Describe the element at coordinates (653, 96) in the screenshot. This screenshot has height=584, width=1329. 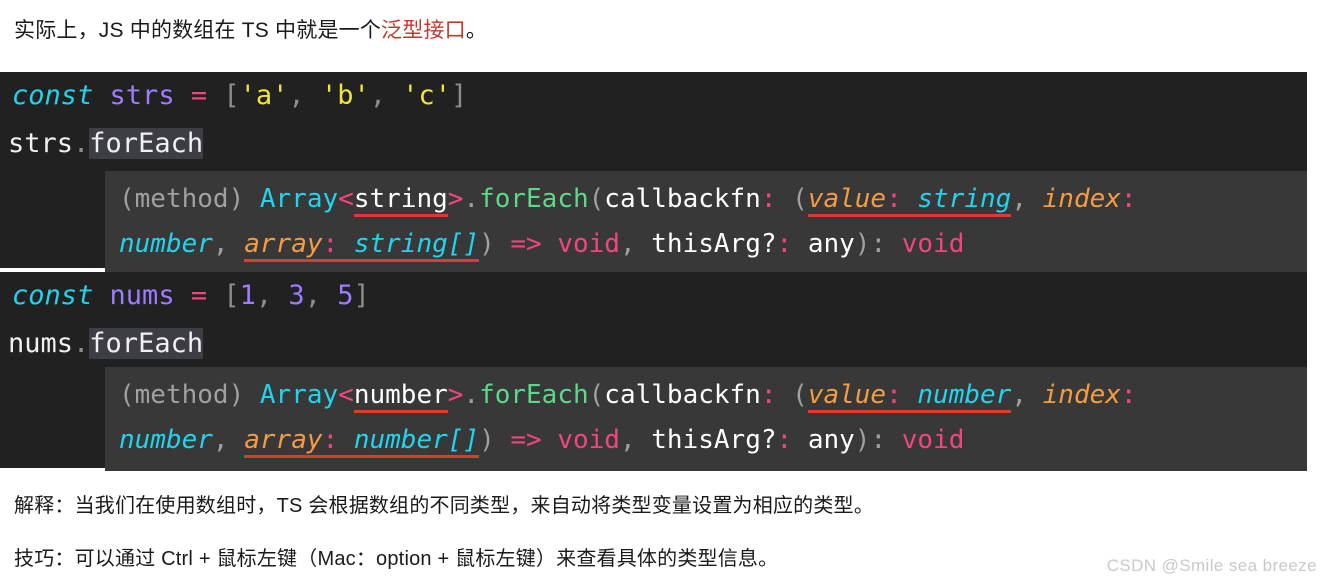
I see `code-line-declaration-strs: const strs = ['a', 'b', 'c']` at that location.